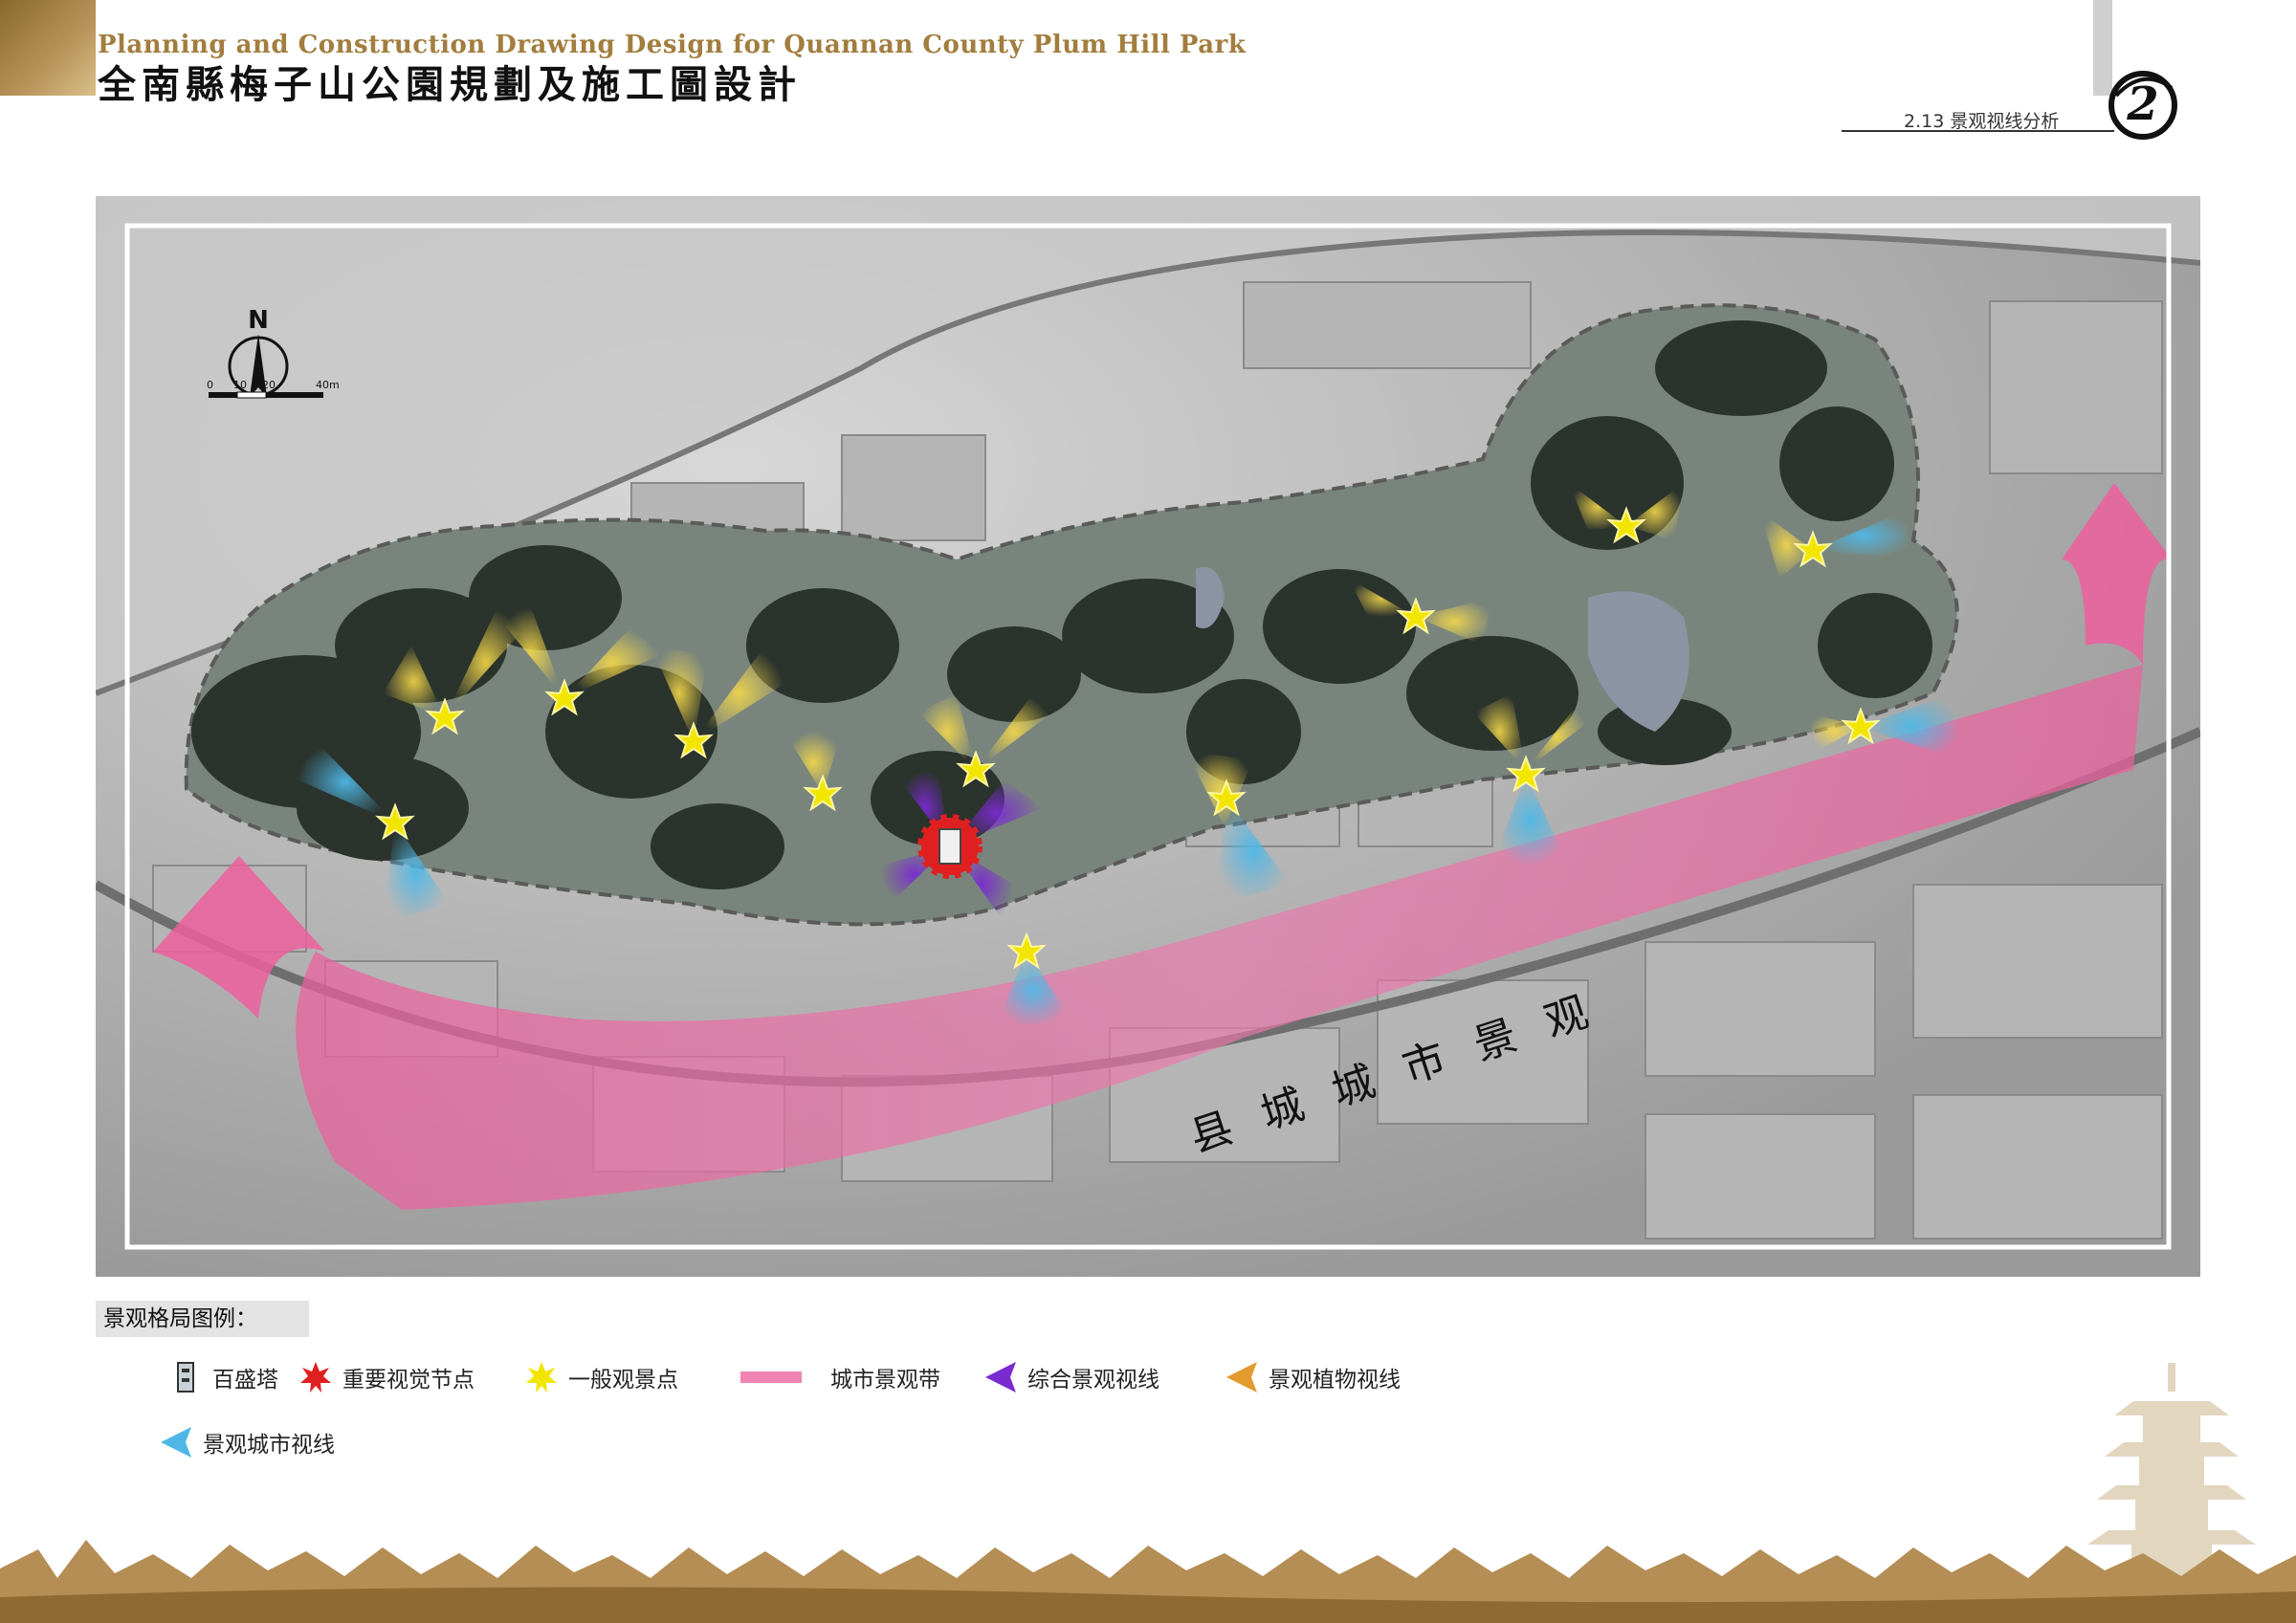  What do you see at coordinates (1093, 1380) in the screenshot?
I see `legend-label: 综合景观视线` at bounding box center [1093, 1380].